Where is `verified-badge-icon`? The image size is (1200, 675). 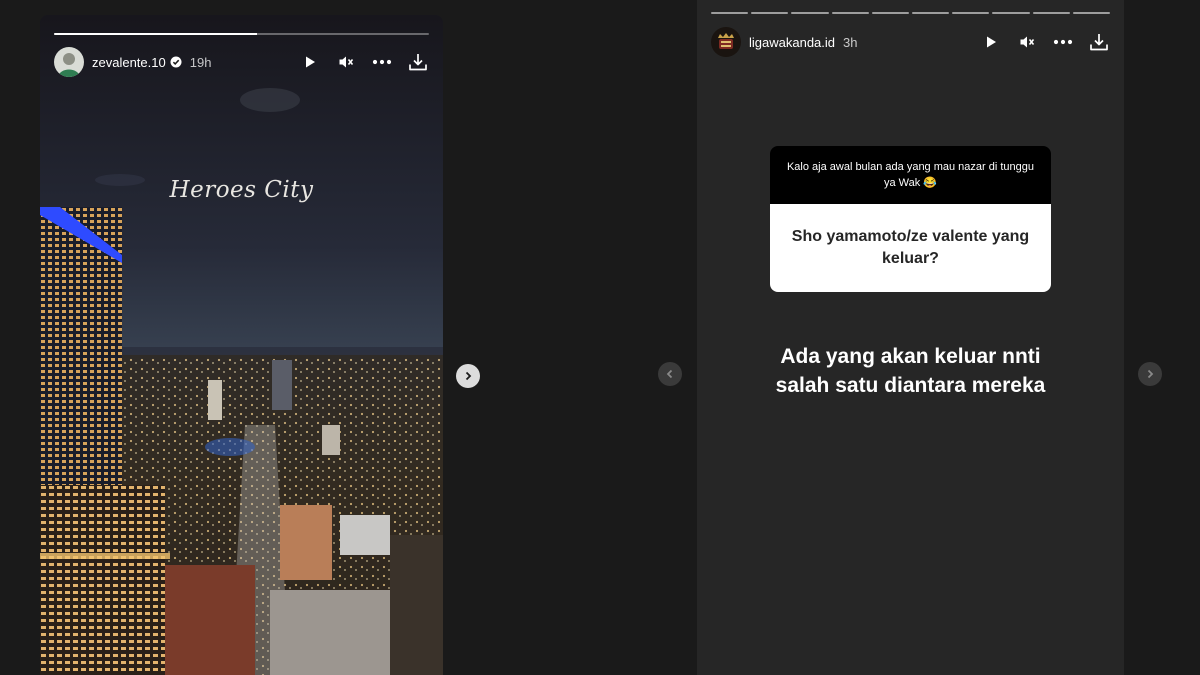
verified-badge-icon is located at coordinates (176, 62).